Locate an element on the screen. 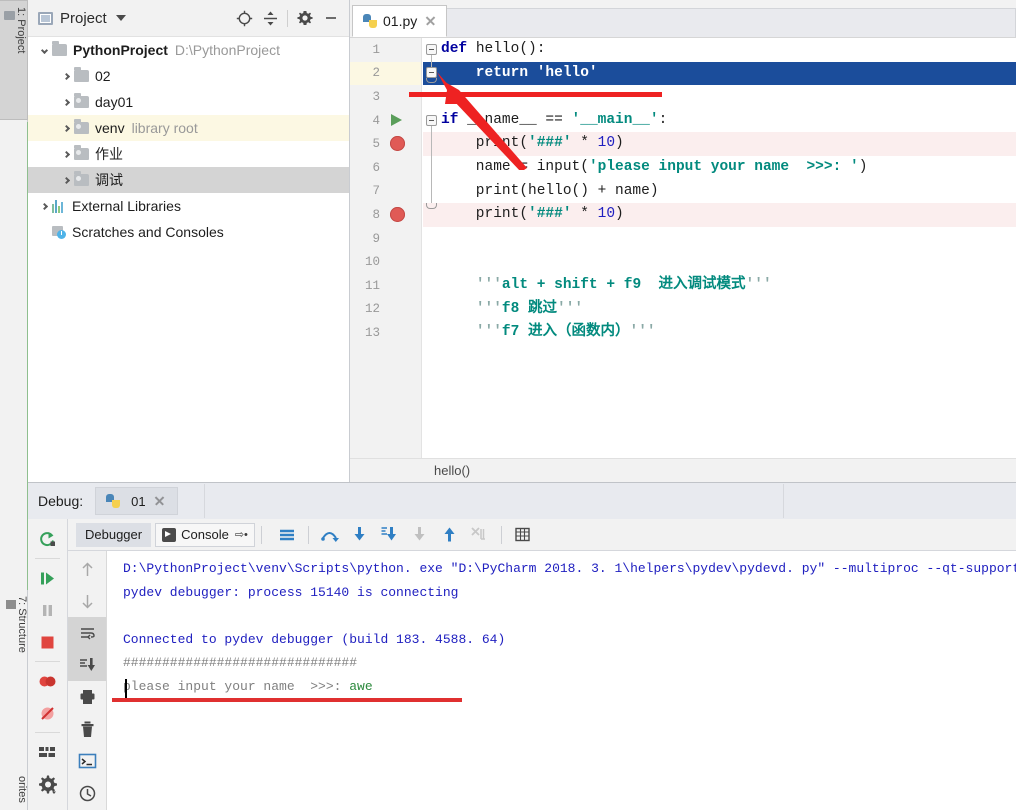 The width and height of the screenshot is (1016, 810). tree-item-: 作业 is located at coordinates (189, 154).